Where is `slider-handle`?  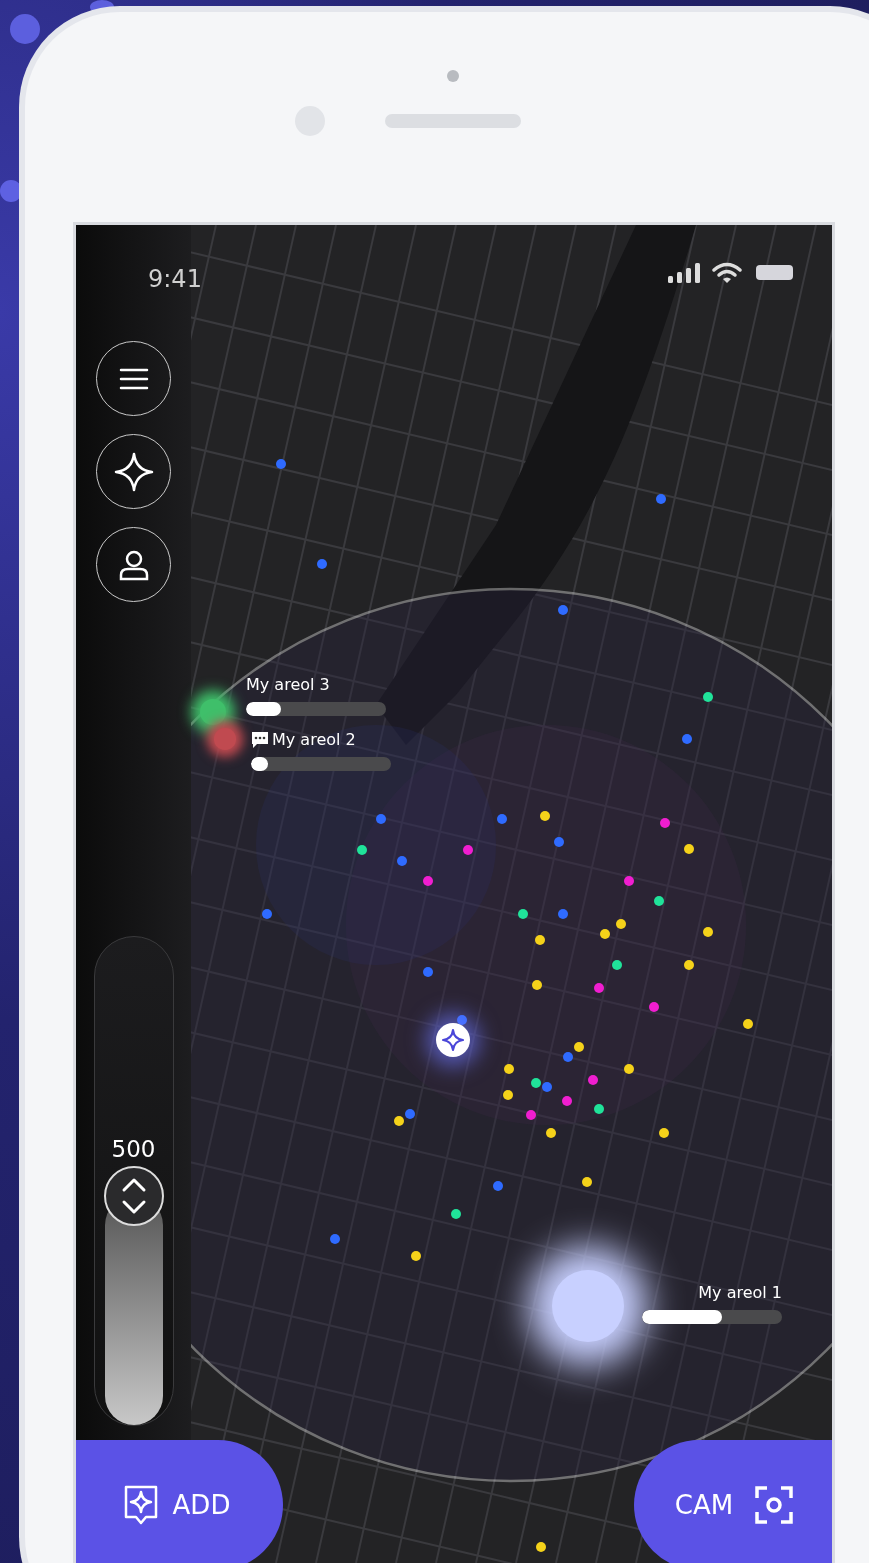
slider-handle is located at coordinates (133, 1195).